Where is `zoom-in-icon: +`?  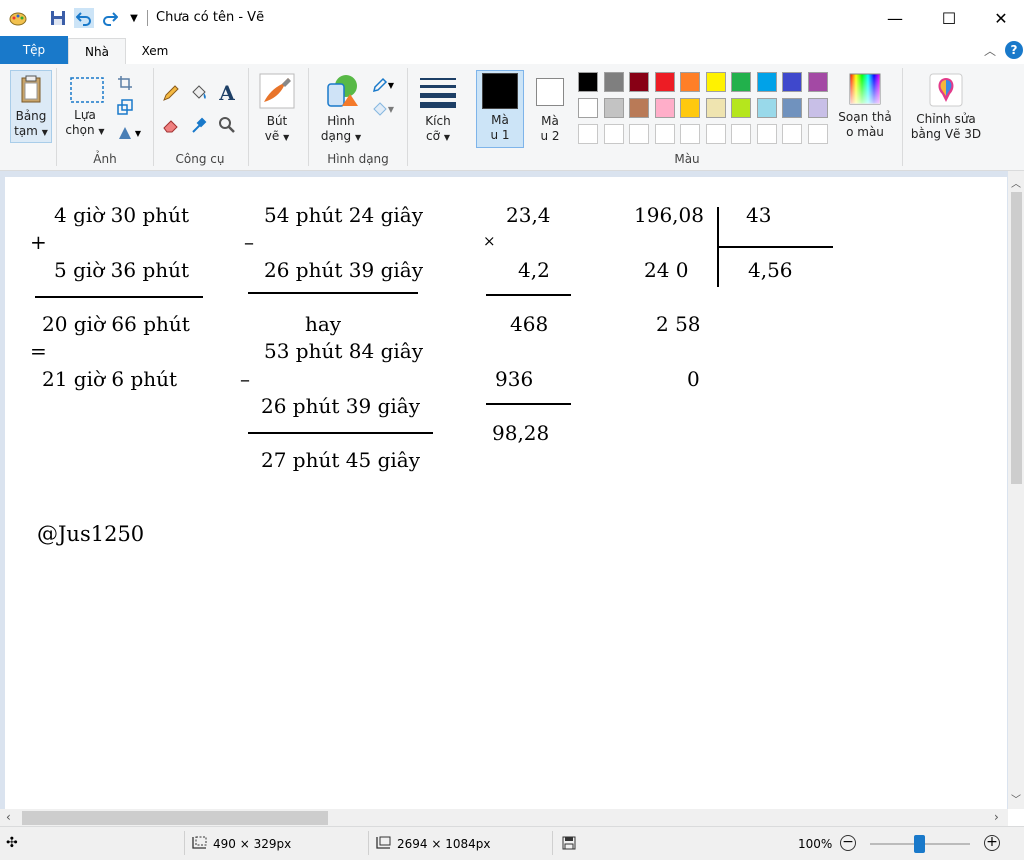 zoom-in-icon: + is located at coordinates (992, 843).